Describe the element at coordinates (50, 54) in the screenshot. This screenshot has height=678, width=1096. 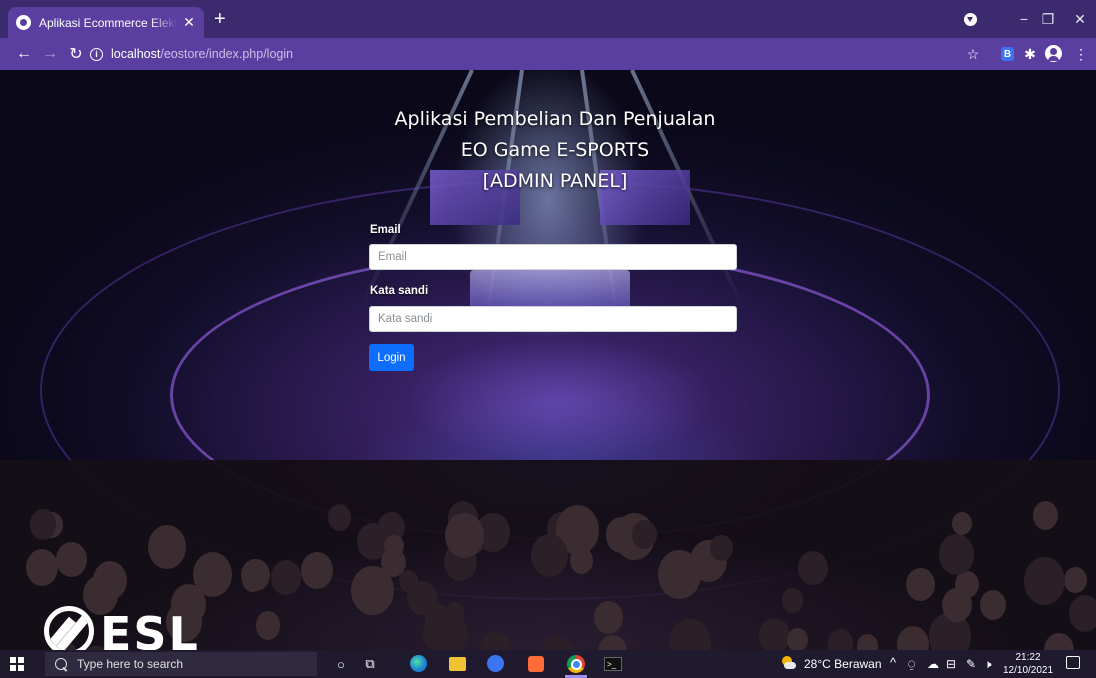
I see `forward-arrow-icon: →` at that location.